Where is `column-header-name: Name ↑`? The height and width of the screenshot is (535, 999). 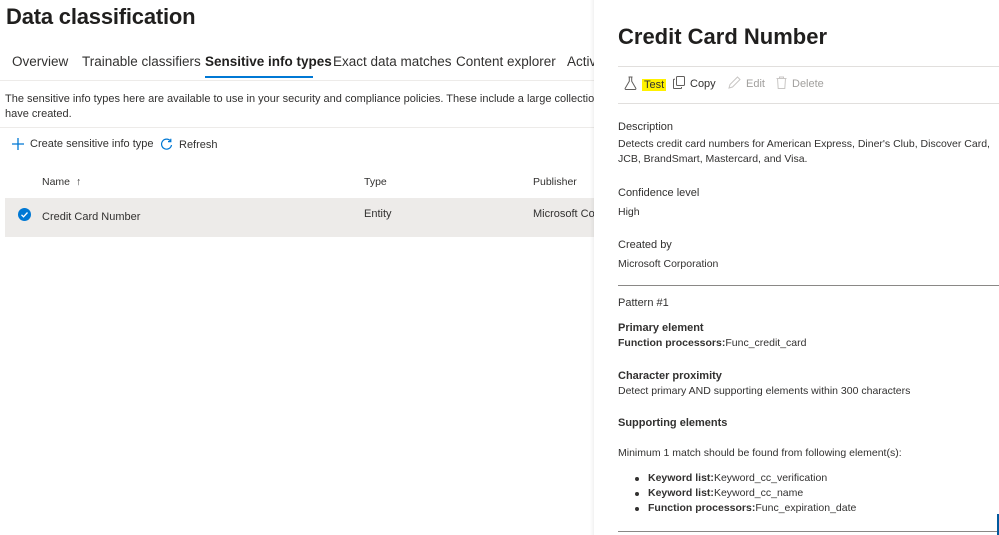
column-header-name: Name ↑ is located at coordinates (61, 182).